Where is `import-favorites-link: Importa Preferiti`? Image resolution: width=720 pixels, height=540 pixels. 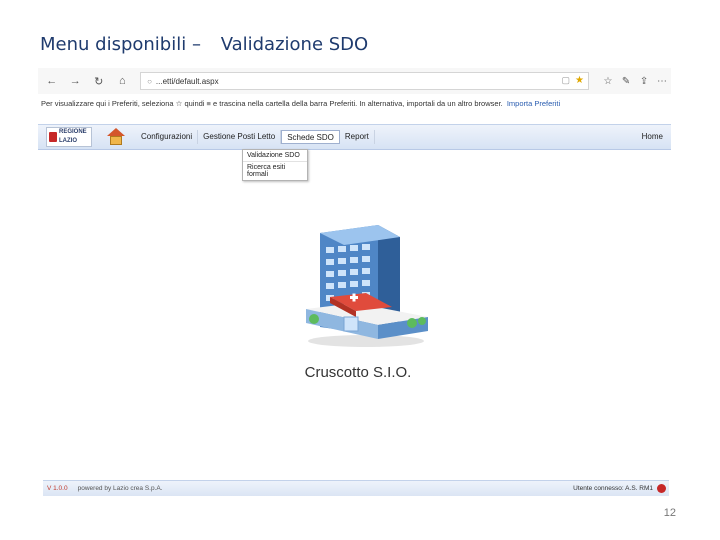 import-favorites-link: Importa Preferiti is located at coordinates (533, 103).